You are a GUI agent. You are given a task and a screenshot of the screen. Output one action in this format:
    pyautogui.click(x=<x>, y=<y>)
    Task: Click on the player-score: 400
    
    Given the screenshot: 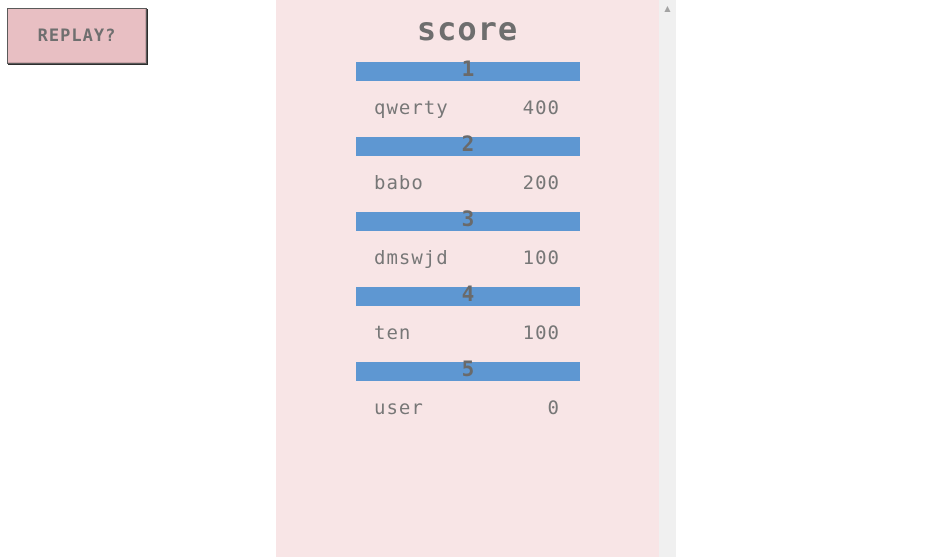 What is the action you would take?
    pyautogui.click(x=541, y=108)
    